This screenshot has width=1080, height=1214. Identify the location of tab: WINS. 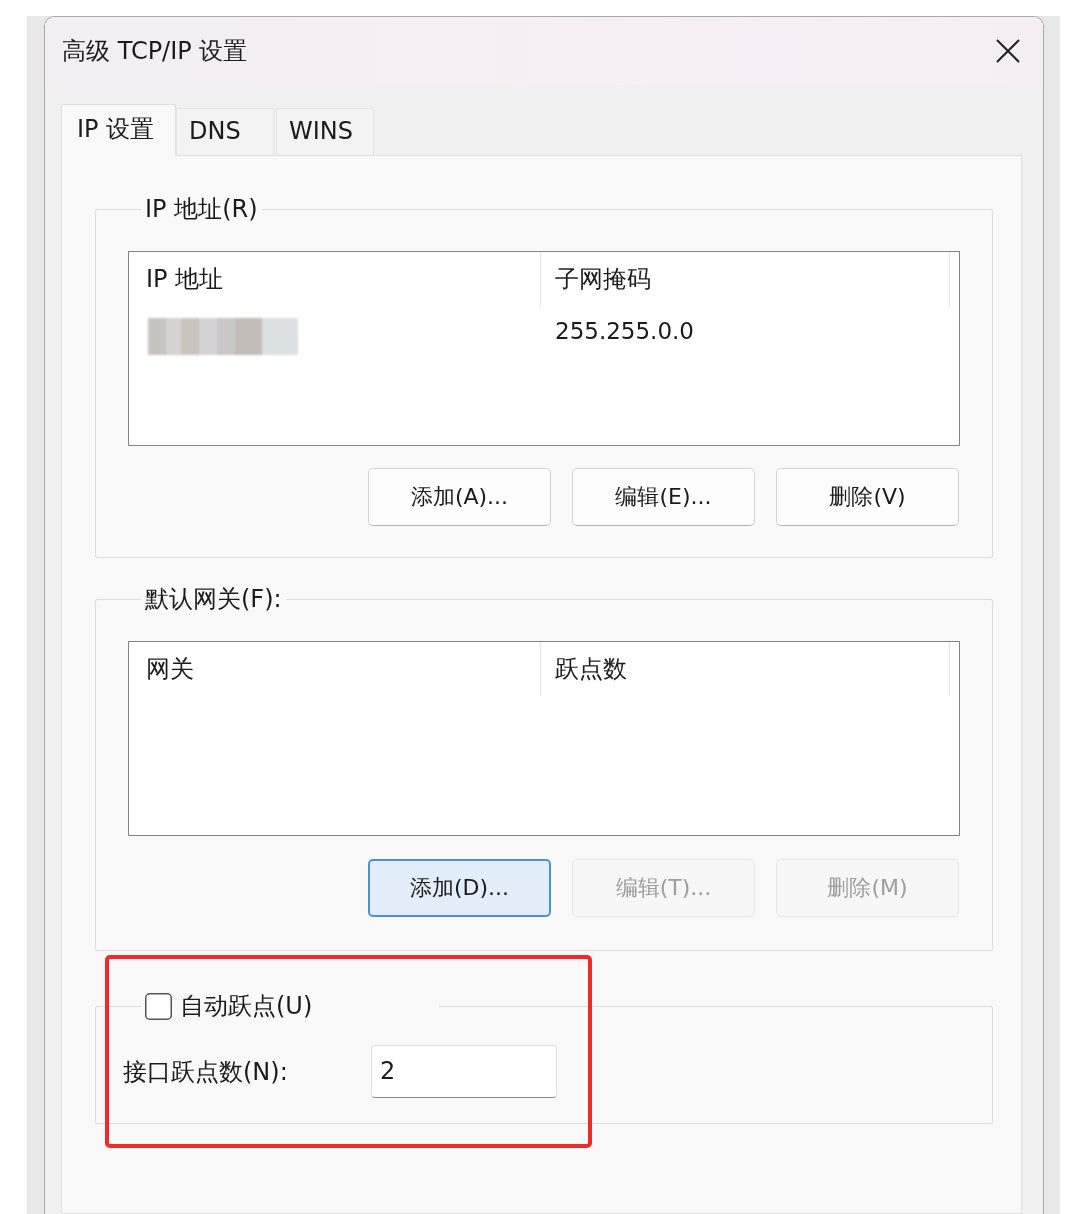
(325, 131).